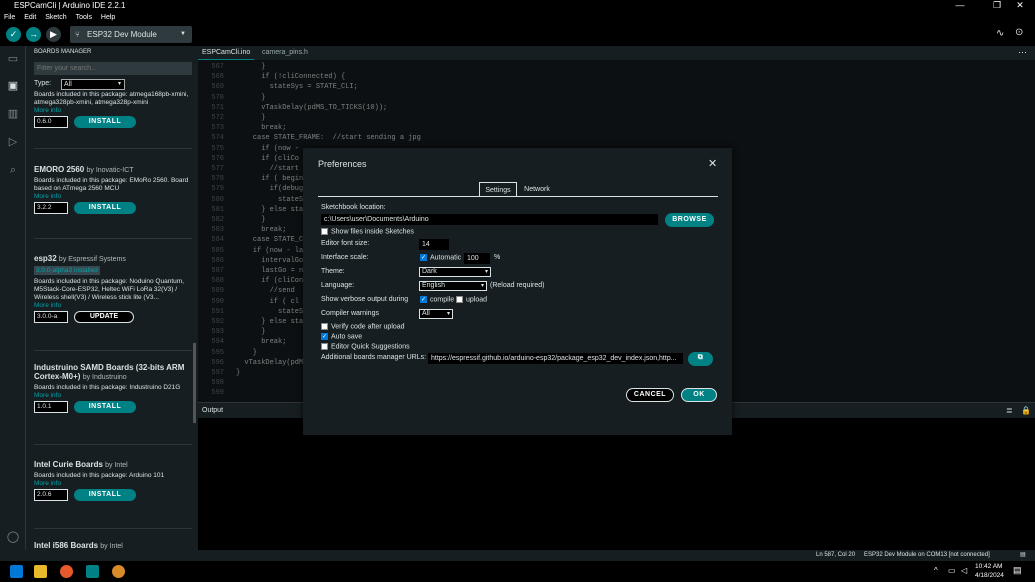 The image size is (1035, 582). I want to click on tab-camera-pins: camera_pins.h, so click(285, 53).